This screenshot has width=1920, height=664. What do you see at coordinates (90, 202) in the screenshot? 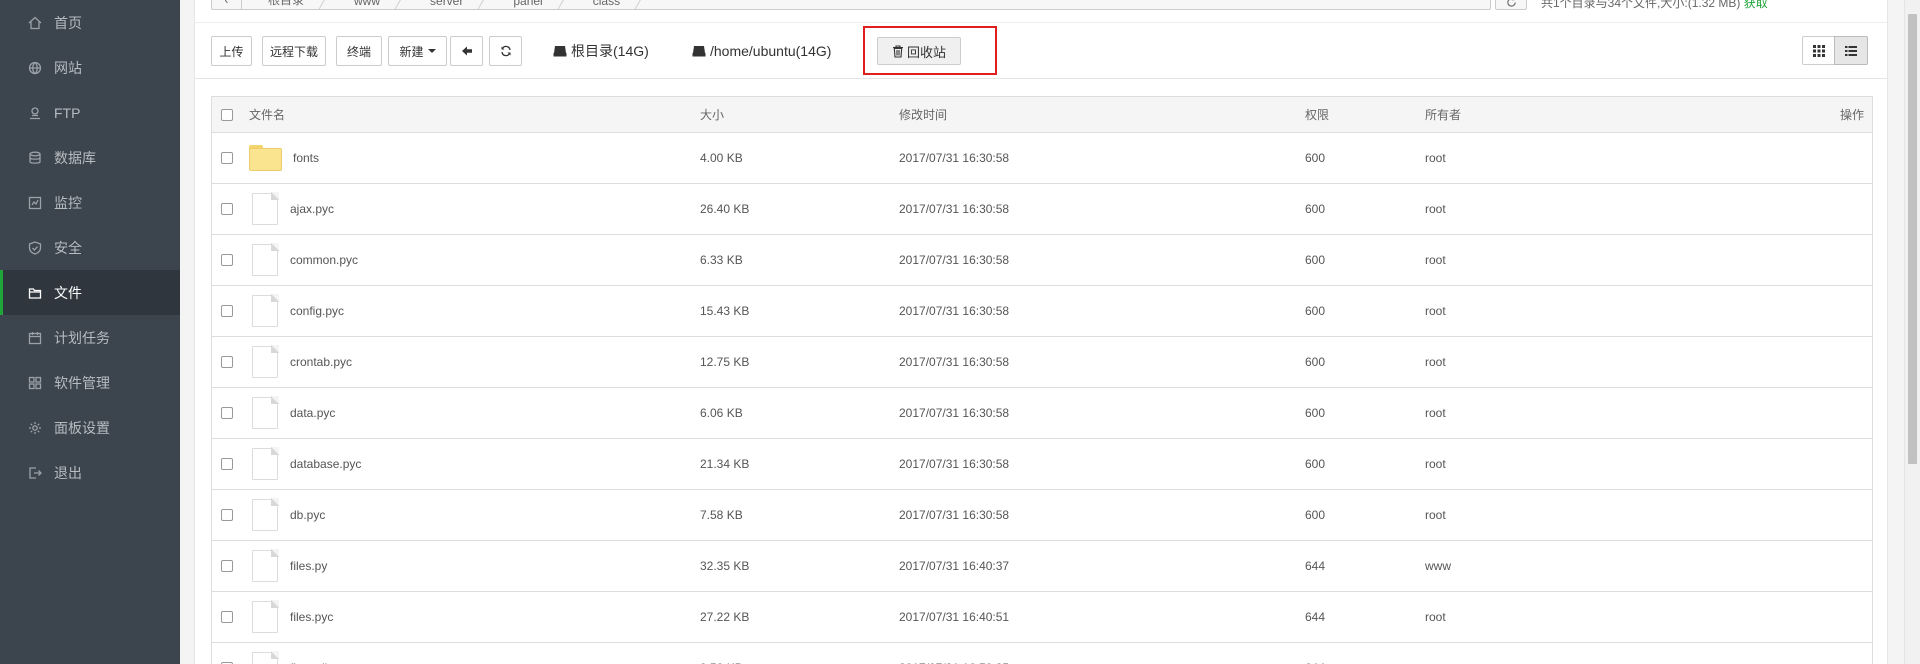
I see `sidebar-item-monitor: 监控` at bounding box center [90, 202].